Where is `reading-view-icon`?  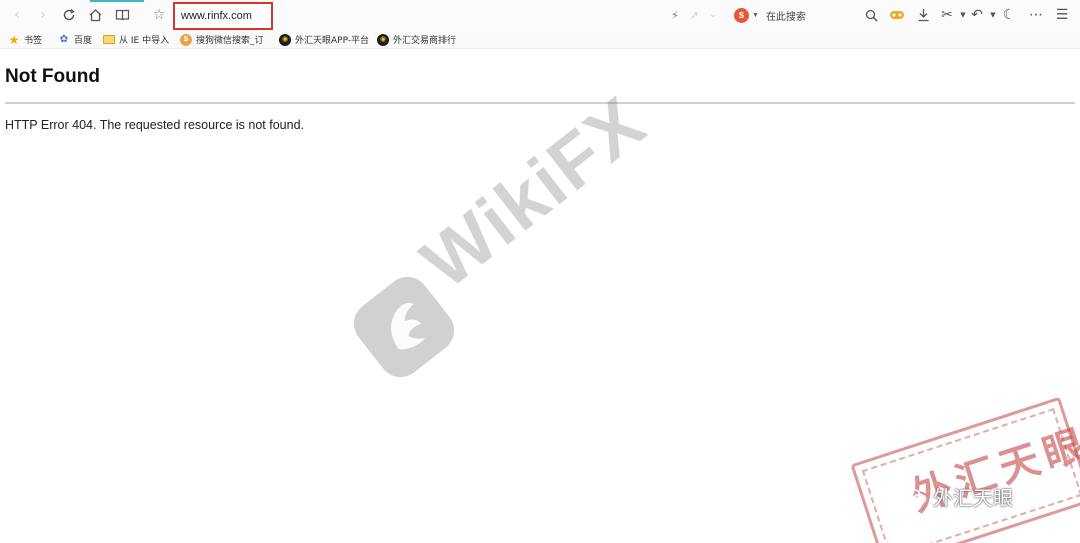
reading-view-icon is located at coordinates (122, 15).